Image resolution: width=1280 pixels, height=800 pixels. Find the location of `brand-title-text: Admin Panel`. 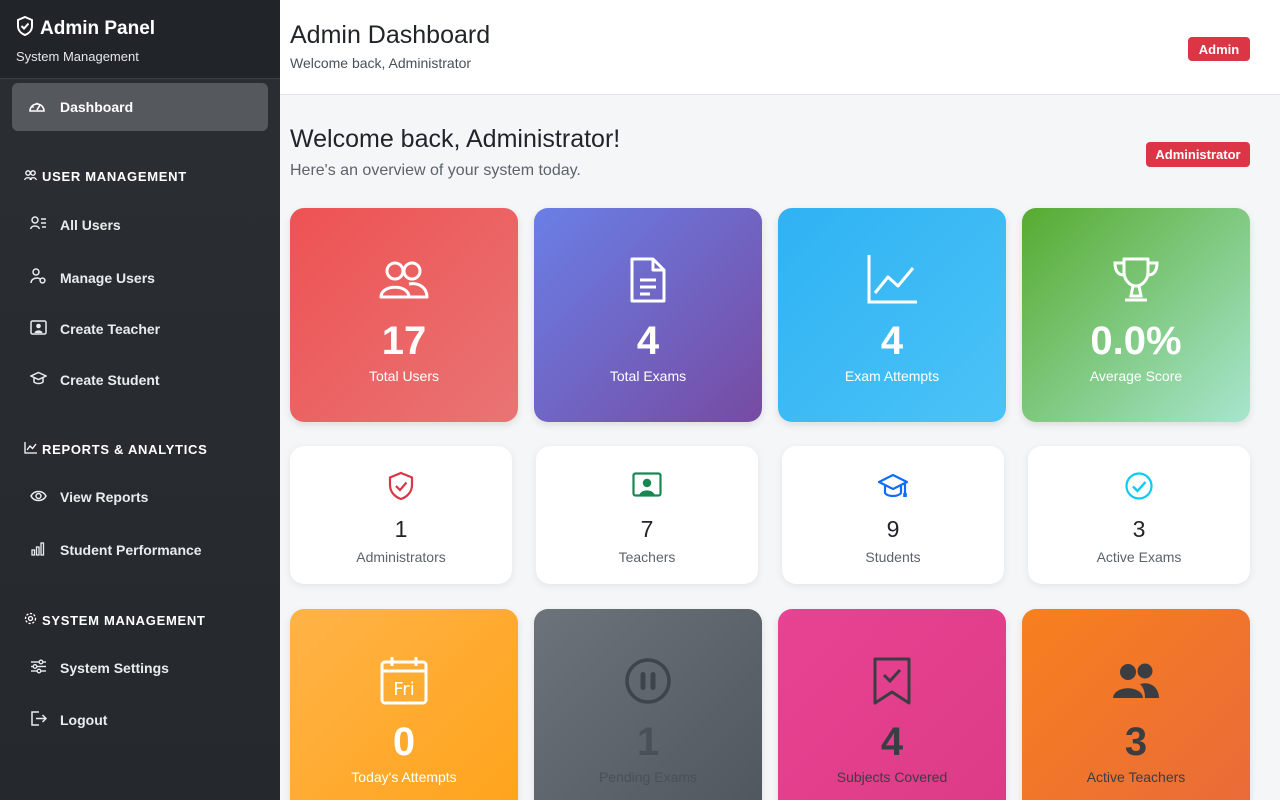

brand-title-text: Admin Panel is located at coordinates (98, 28).